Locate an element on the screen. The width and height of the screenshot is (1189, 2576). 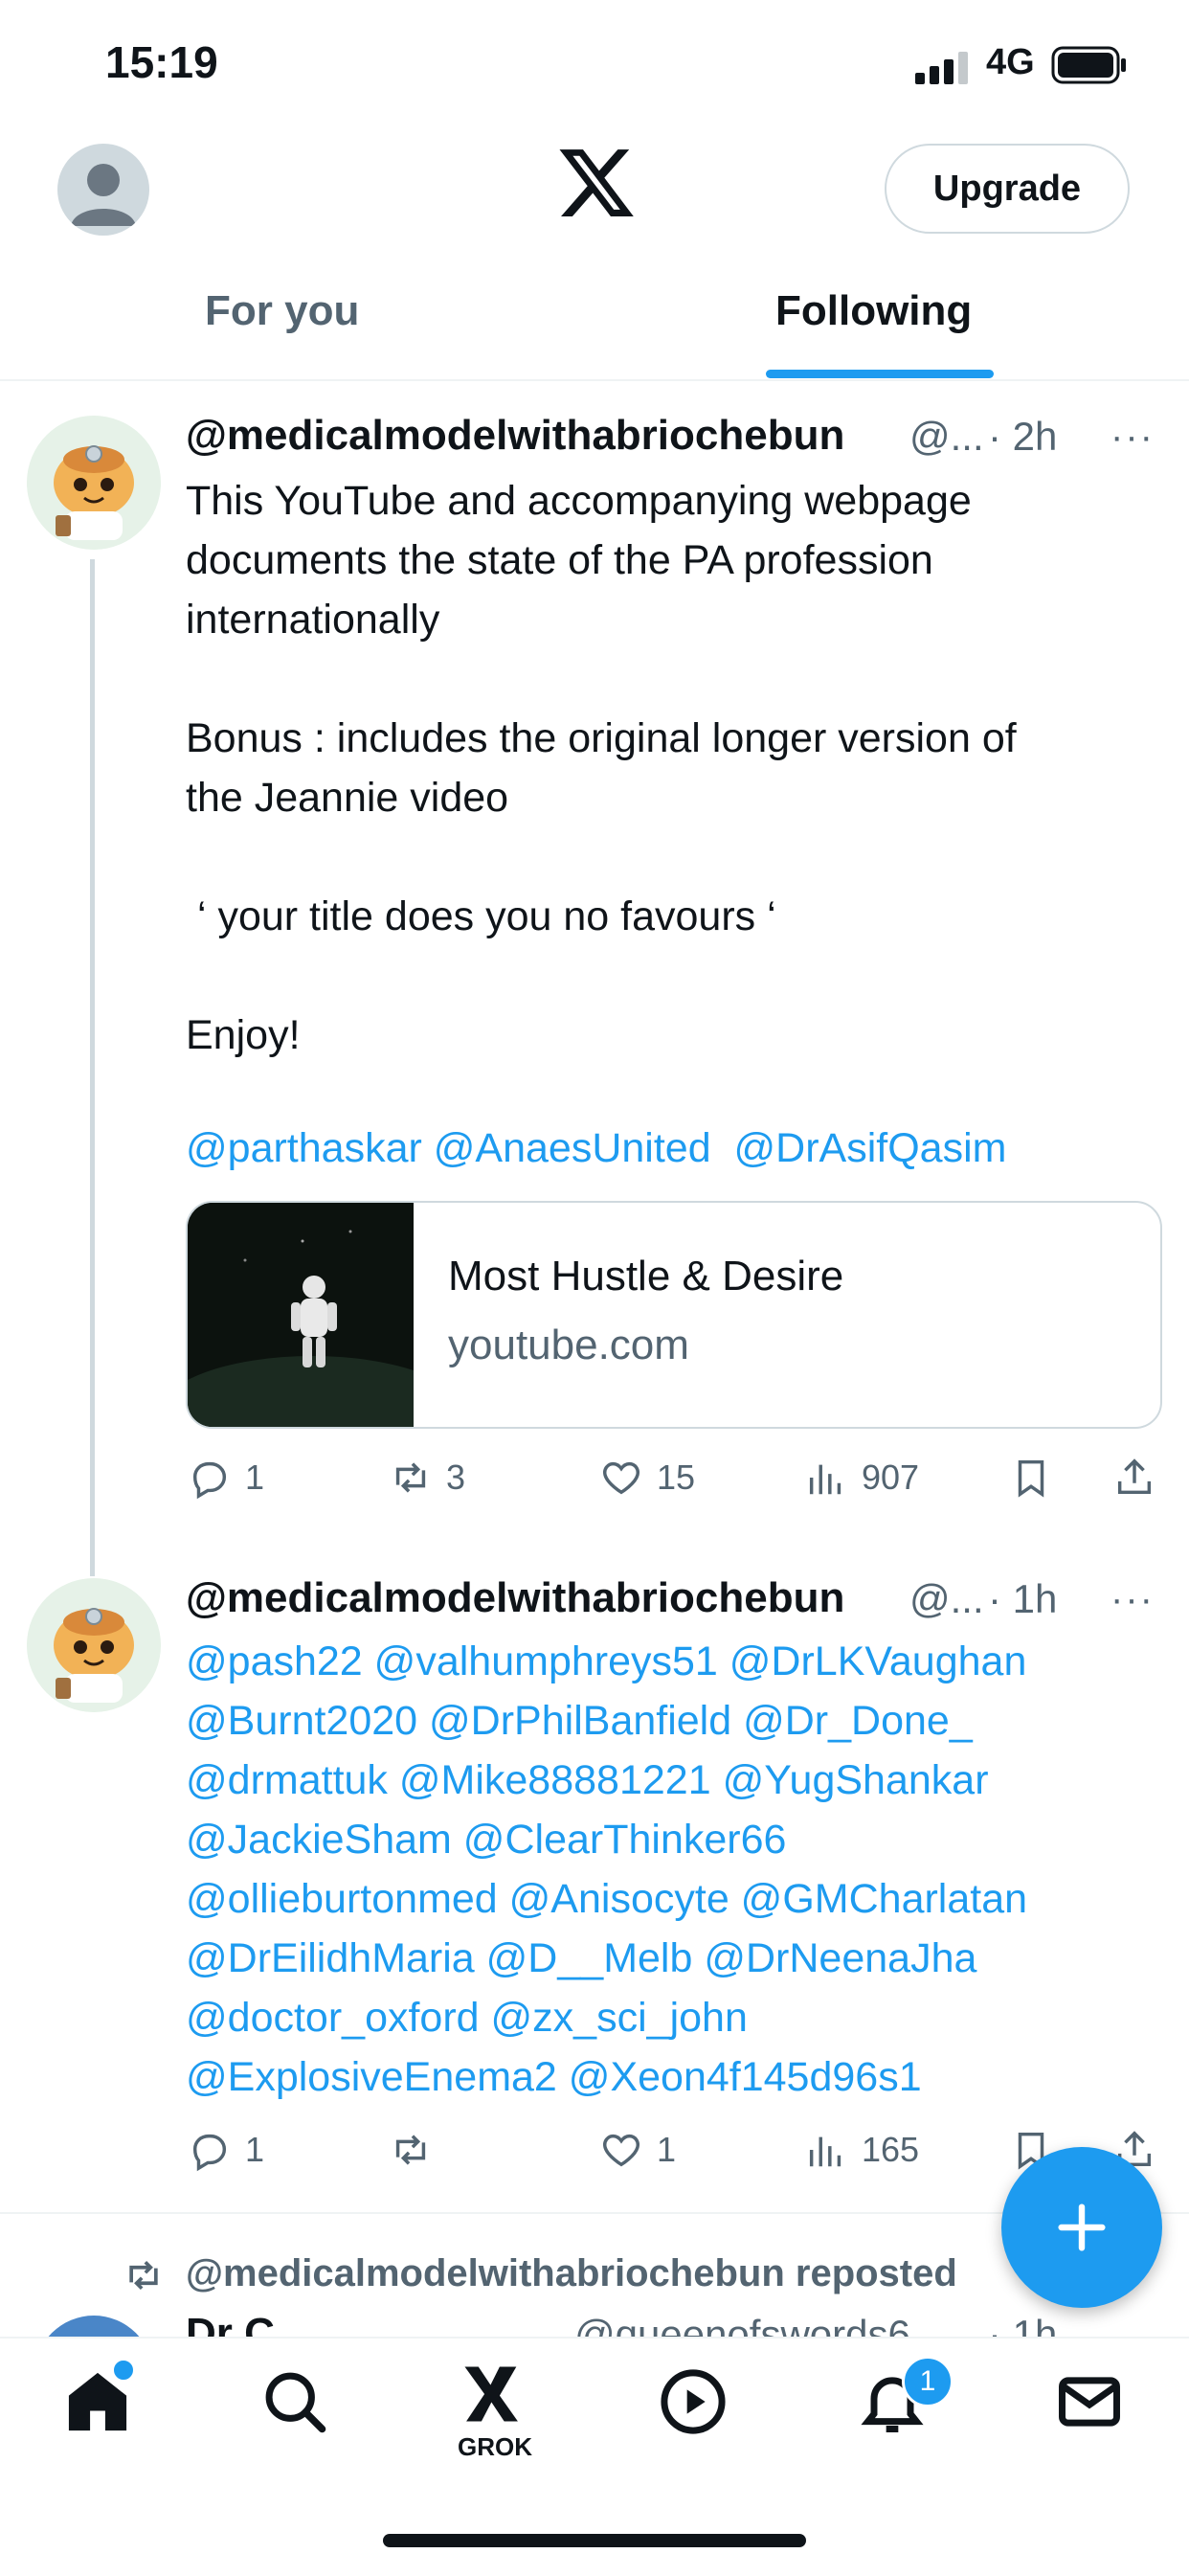
tweet-time: · 1h is located at coordinates (1023, 1598).